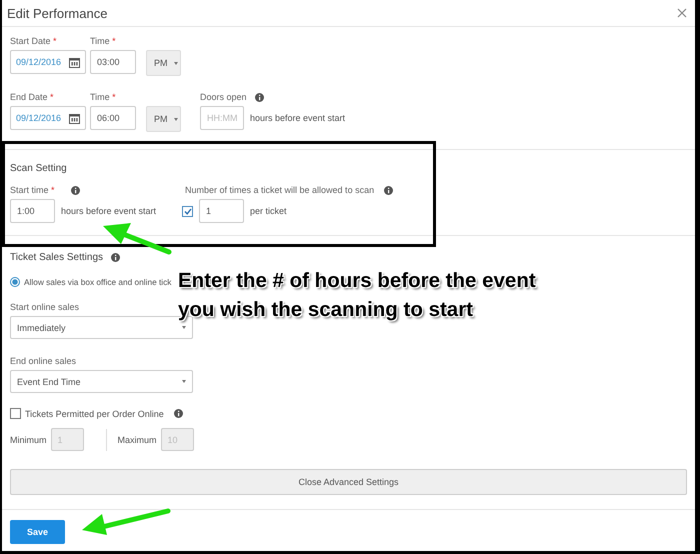 The height and width of the screenshot is (554, 700). Describe the element at coordinates (98, 282) in the screenshot. I see `radio-label: Allow sales via box office and online tick` at that location.